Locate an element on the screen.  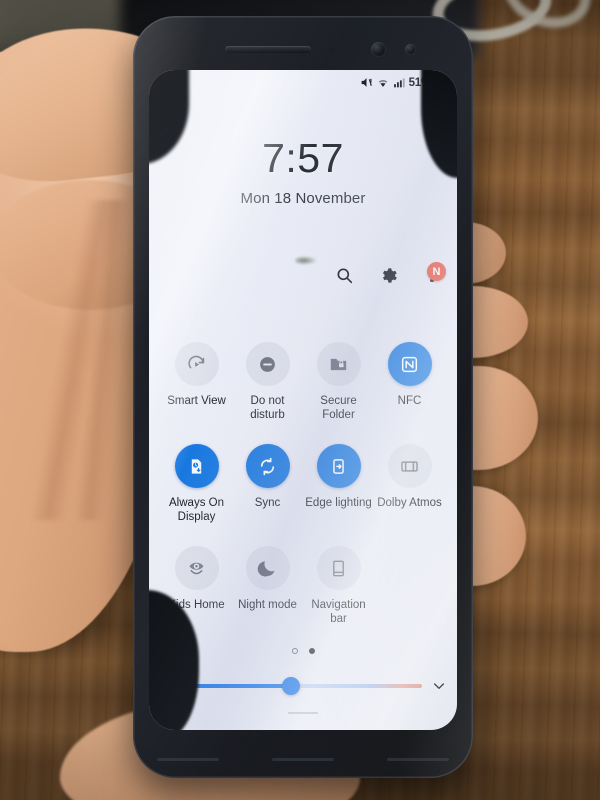
more-options-button: N is located at coordinates (433, 274).